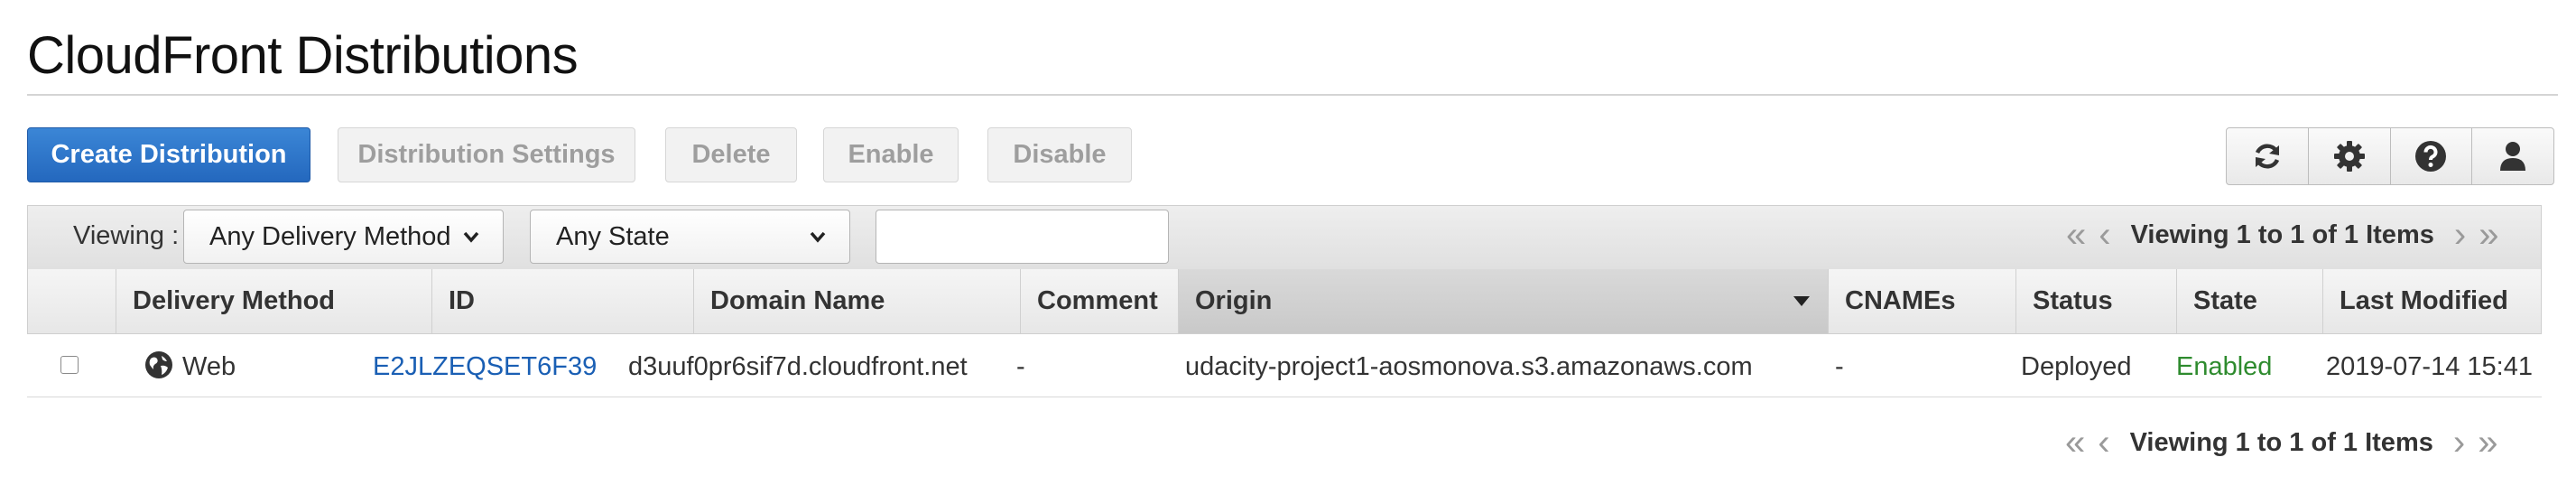  What do you see at coordinates (1292, 95) in the screenshot?
I see `title-divider` at bounding box center [1292, 95].